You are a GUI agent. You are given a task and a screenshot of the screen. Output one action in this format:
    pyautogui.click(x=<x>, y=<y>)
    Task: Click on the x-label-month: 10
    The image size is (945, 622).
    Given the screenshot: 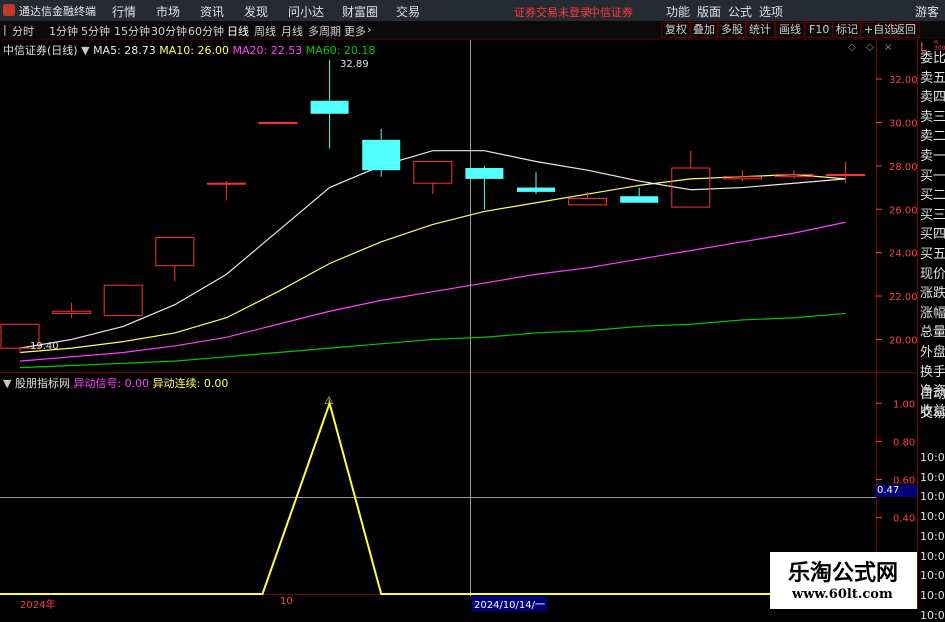 What is the action you would take?
    pyautogui.click(x=286, y=601)
    